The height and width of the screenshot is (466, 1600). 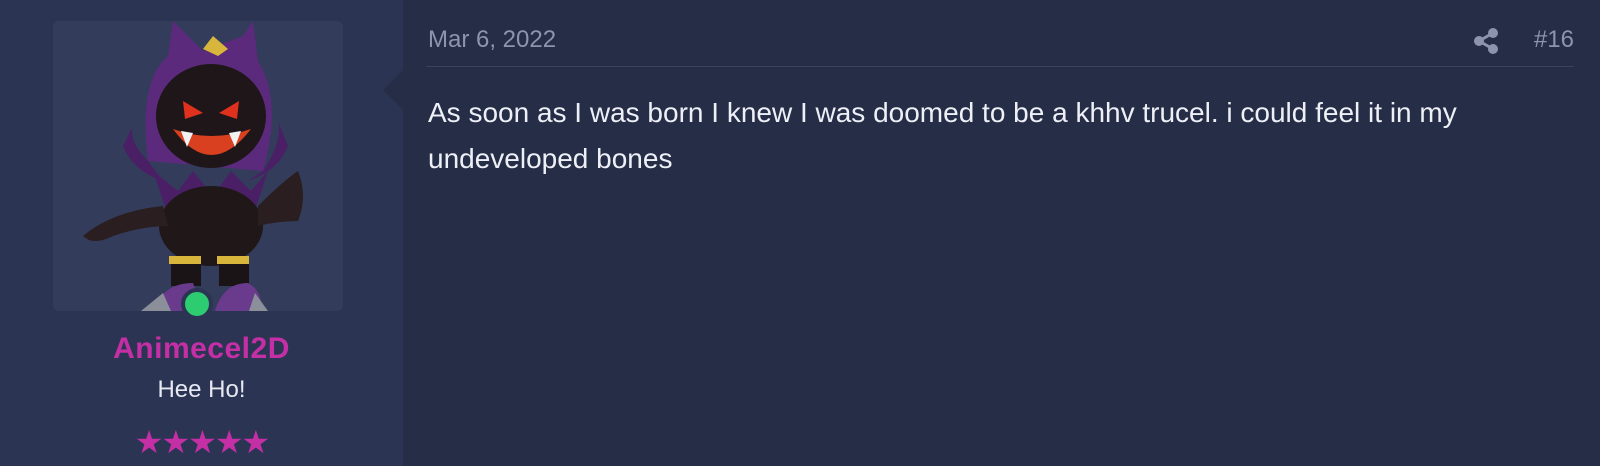 I want to click on username-link: Animecel2D, so click(x=201, y=349).